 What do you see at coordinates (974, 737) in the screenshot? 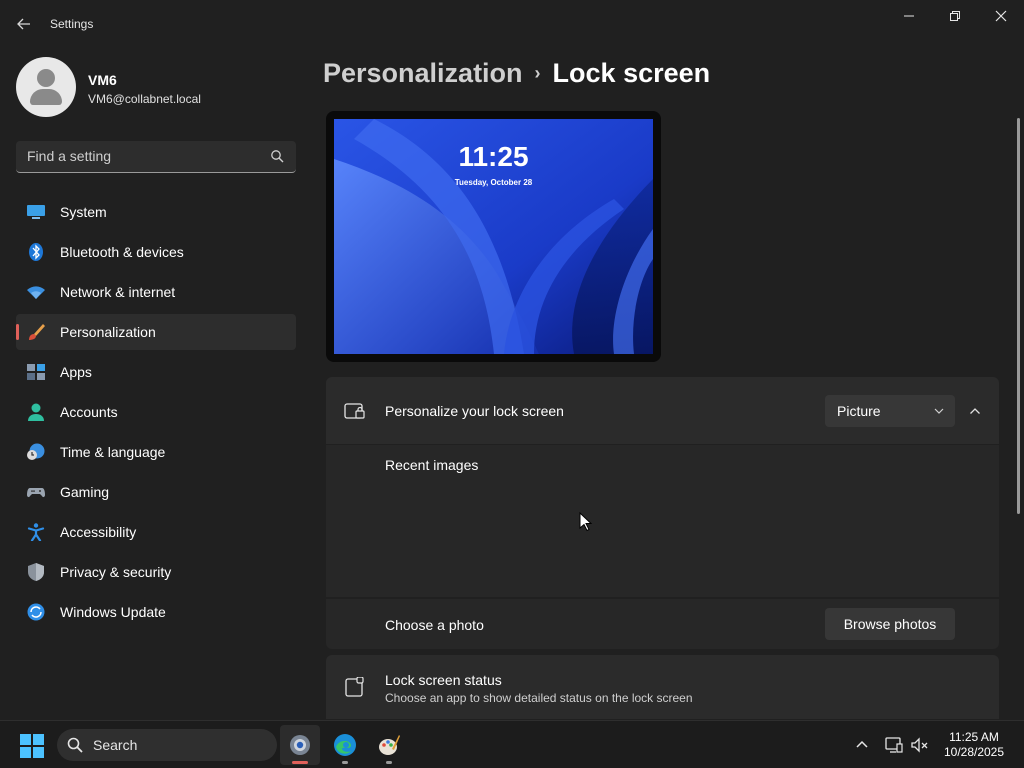
I see `clock-time: 11:25 AM` at bounding box center [974, 737].